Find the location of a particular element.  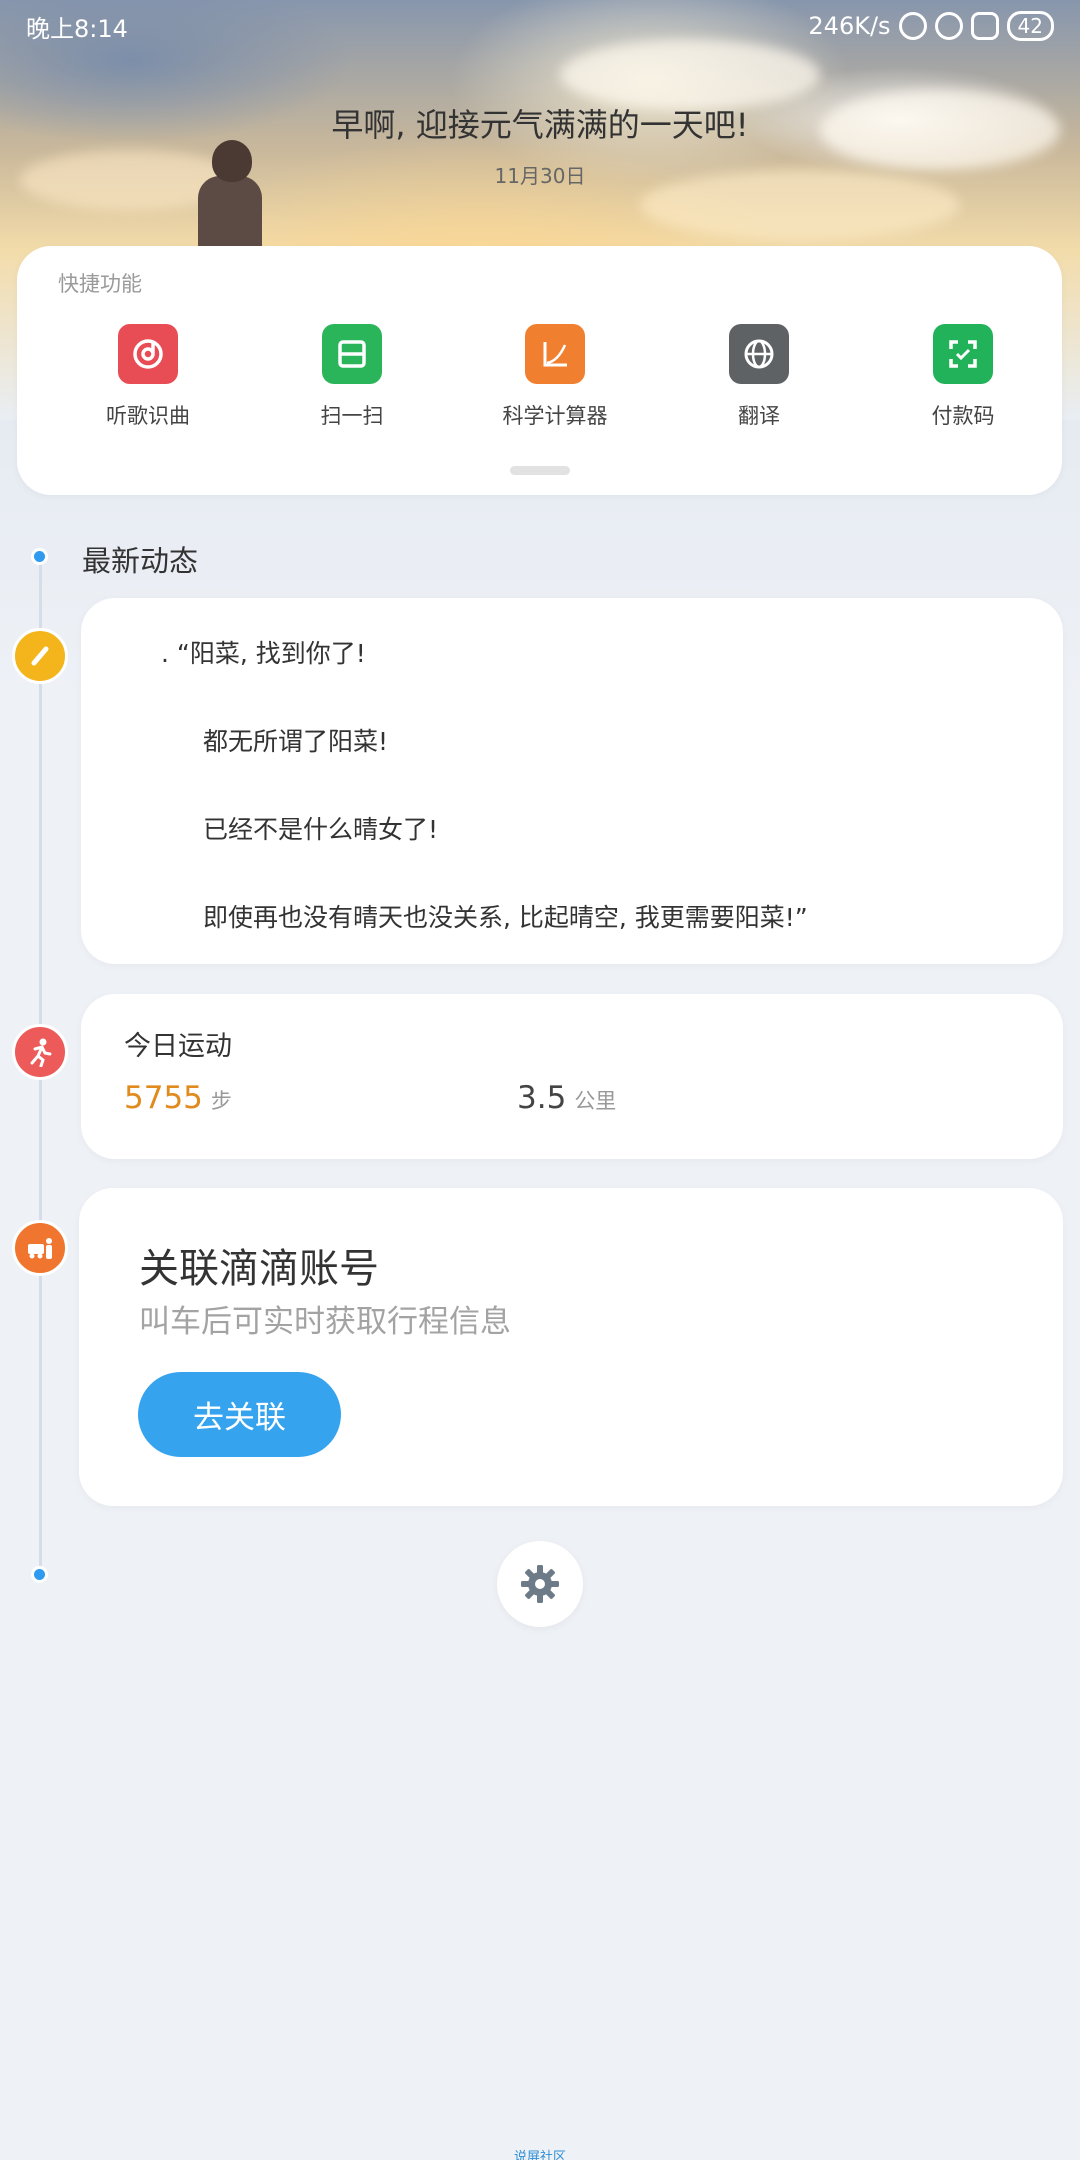

distance-value: 3.5 is located at coordinates (542, 1098).